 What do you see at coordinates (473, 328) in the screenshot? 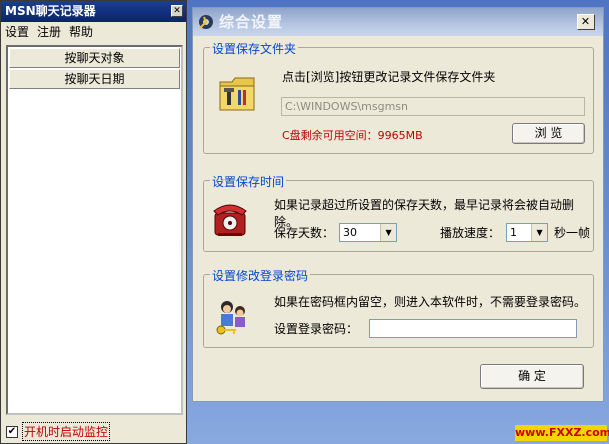
I see `password-field` at bounding box center [473, 328].